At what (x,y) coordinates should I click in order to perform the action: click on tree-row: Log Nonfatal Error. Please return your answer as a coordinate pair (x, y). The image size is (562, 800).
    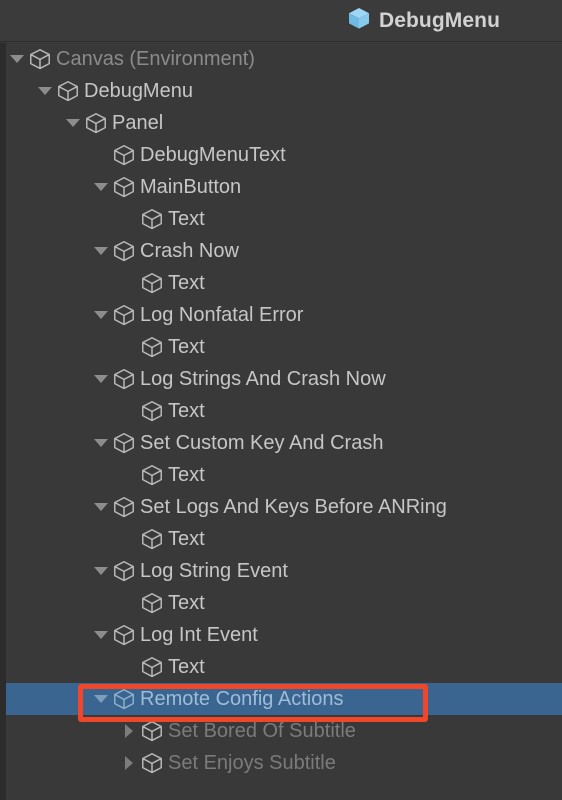
    Looking at the image, I should click on (281, 315).